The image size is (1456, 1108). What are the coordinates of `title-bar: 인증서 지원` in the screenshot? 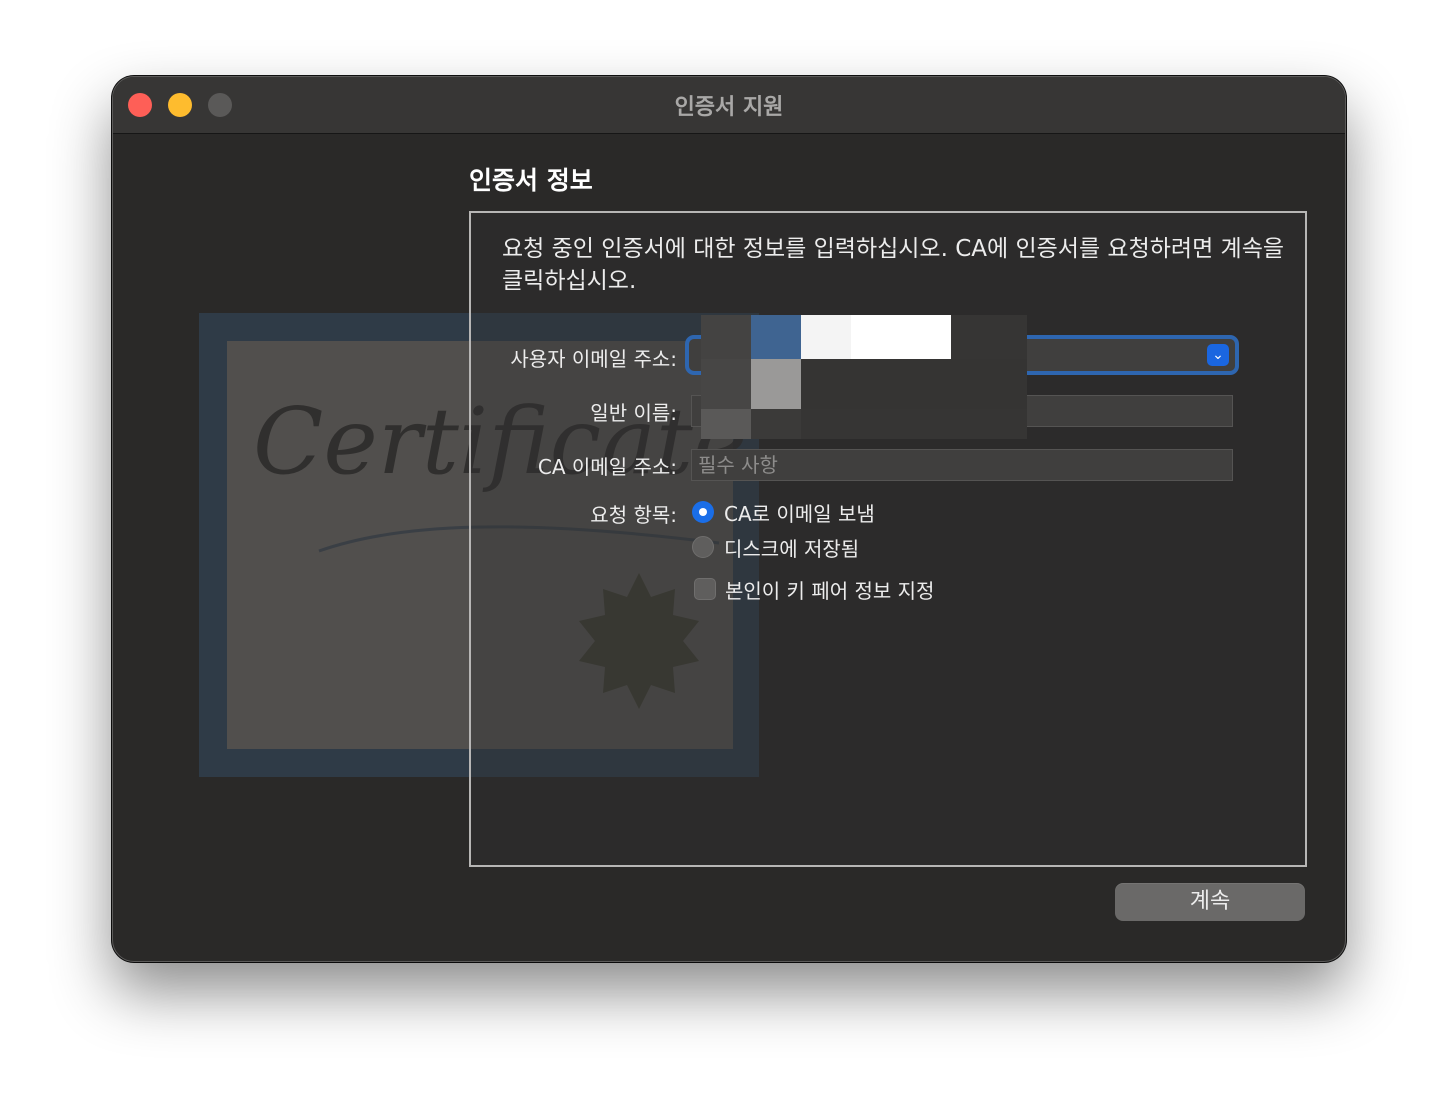 It's located at (729, 105).